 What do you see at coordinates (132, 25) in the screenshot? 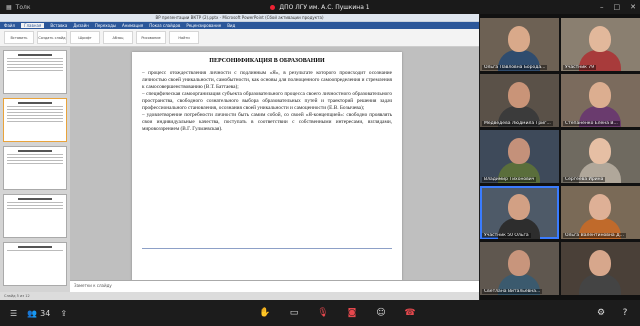
I see `ribbon-tab: Анимация` at bounding box center [132, 25].